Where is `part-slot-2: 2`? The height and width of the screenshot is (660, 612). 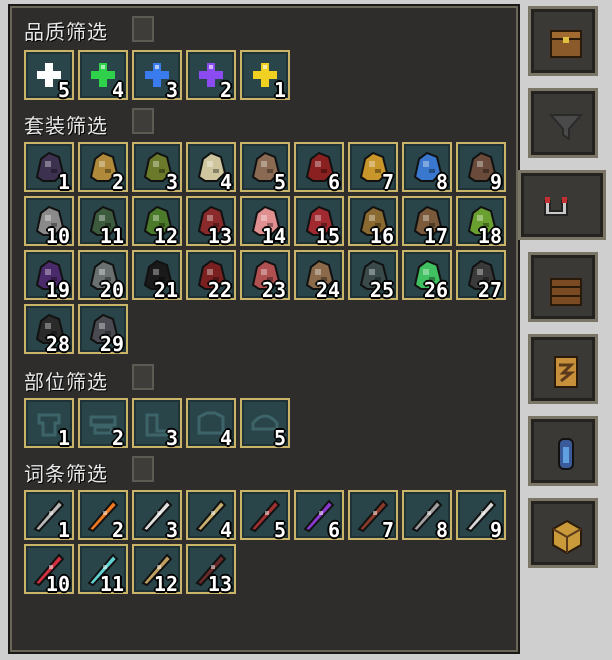 part-slot-2: 2 is located at coordinates (103, 424).